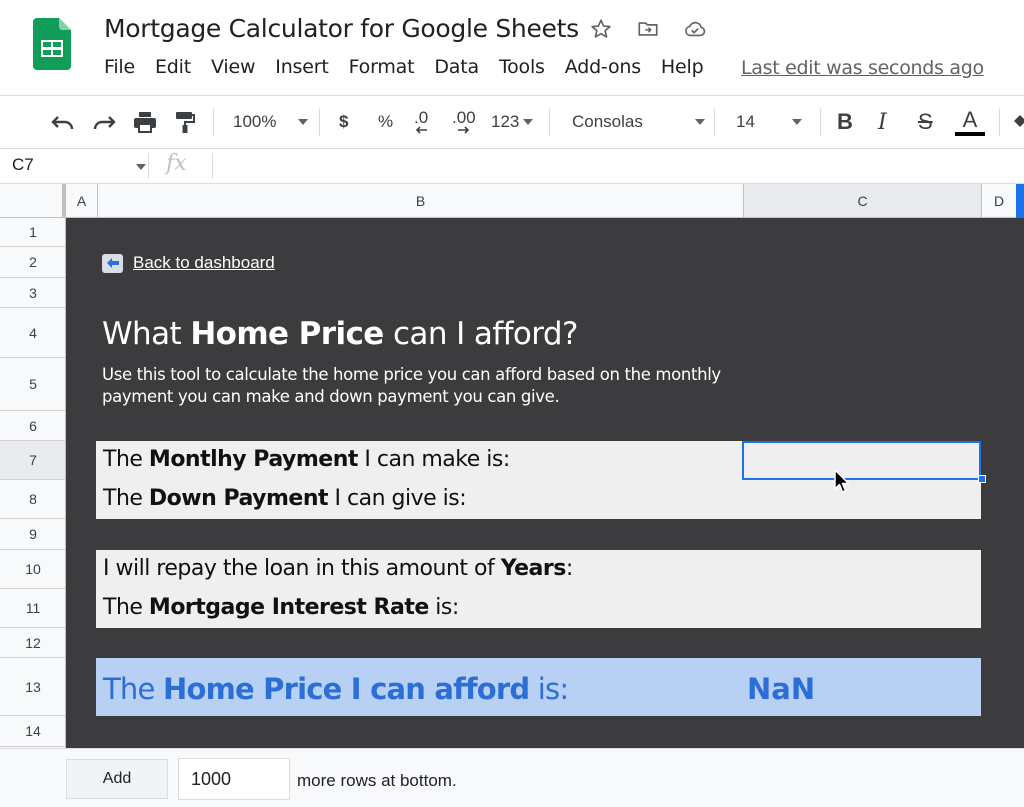 This screenshot has width=1024, height=807. Describe the element at coordinates (32, 687) in the screenshot. I see `row-header: 13` at that location.